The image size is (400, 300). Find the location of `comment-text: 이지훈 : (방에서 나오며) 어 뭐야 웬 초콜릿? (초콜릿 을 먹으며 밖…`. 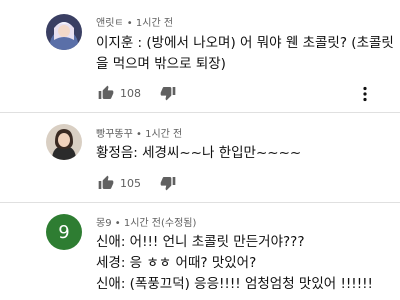

comment-text: 이지훈 : (방에서 나오며) 어 뭐야 웬 초콜릿? (초콜릿 을 먹으며 밖… is located at coordinates (245, 54).